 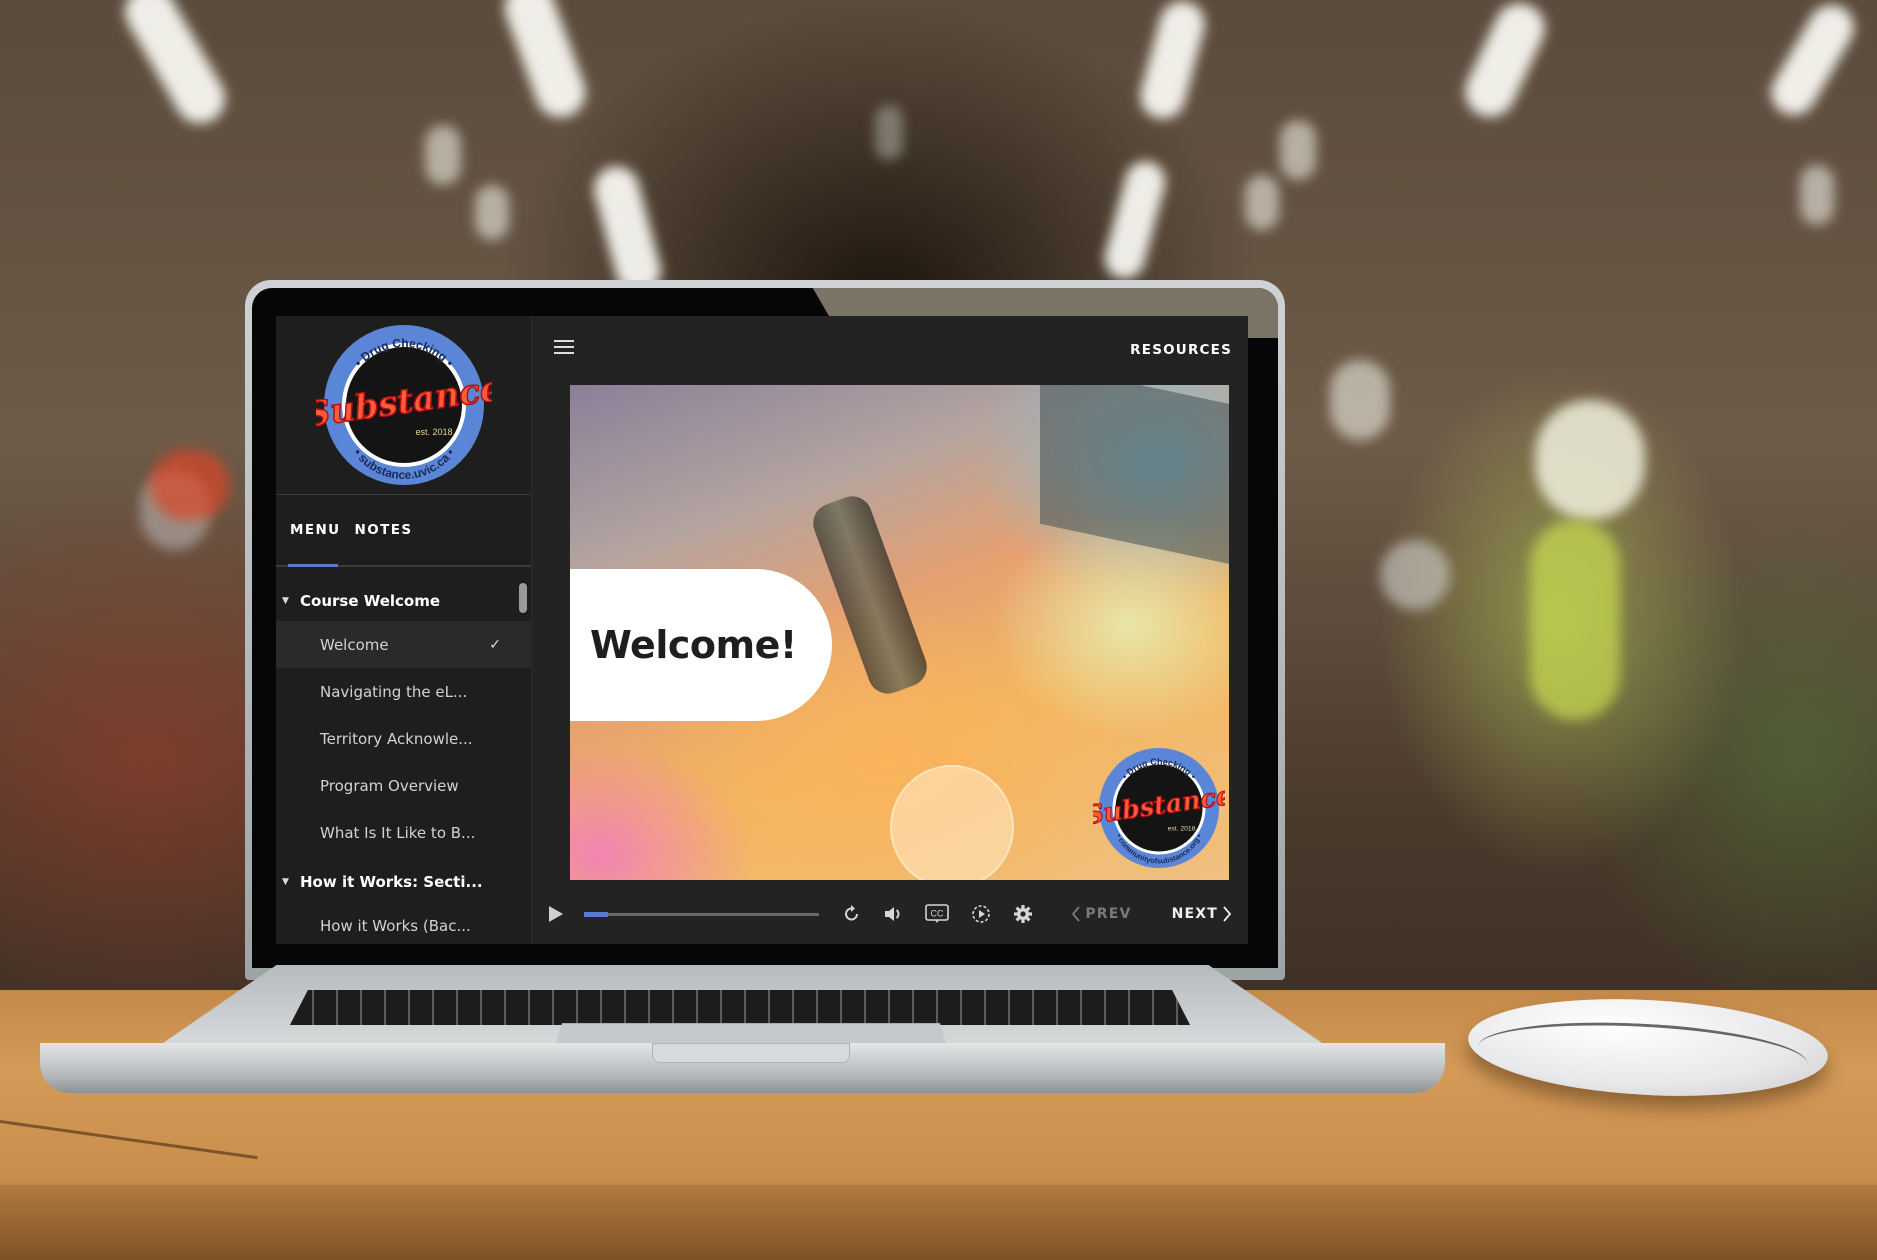 I want to click on section-title: Course Welcome, so click(x=370, y=601).